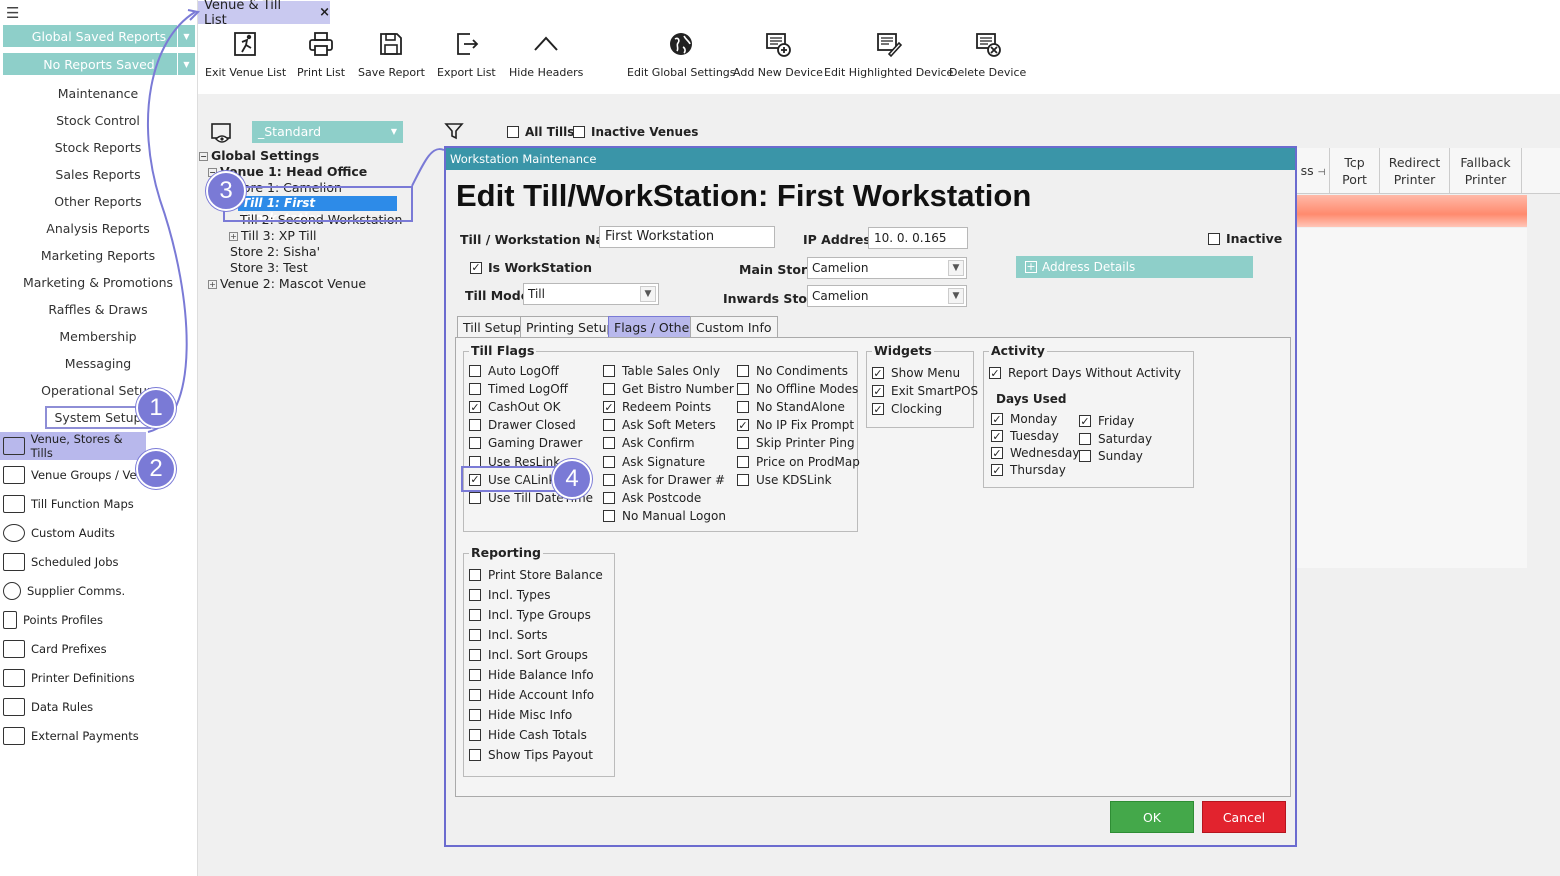 The image size is (1560, 876). Describe the element at coordinates (1024, 419) in the screenshot. I see `flag-checkbox: Monday` at that location.